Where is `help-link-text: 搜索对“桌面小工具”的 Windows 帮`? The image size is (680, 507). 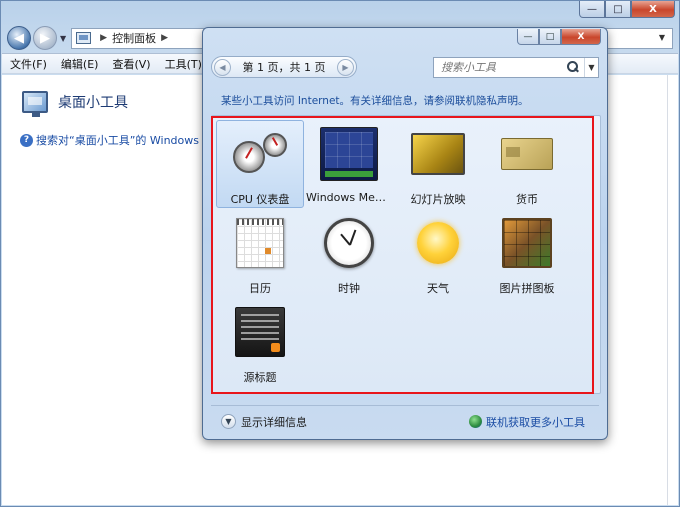
help-link-text: 搜索对“桌面小工具”的 Windows 帮 is located at coordinates (125, 140).